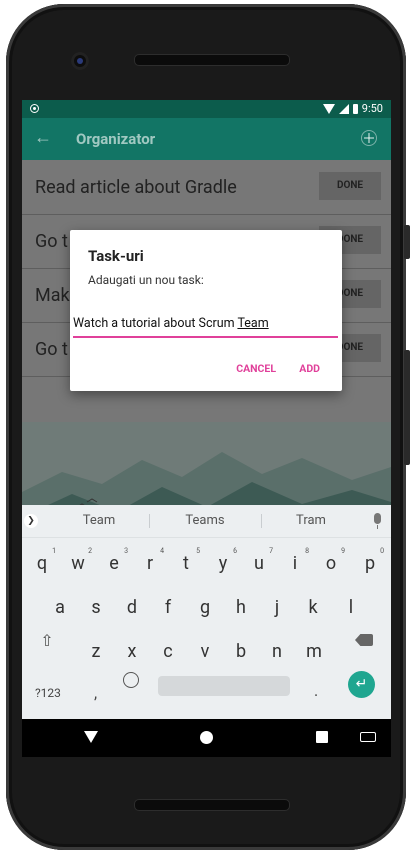  What do you see at coordinates (116, 256) in the screenshot?
I see `dialog-title: Task-uri` at bounding box center [116, 256].